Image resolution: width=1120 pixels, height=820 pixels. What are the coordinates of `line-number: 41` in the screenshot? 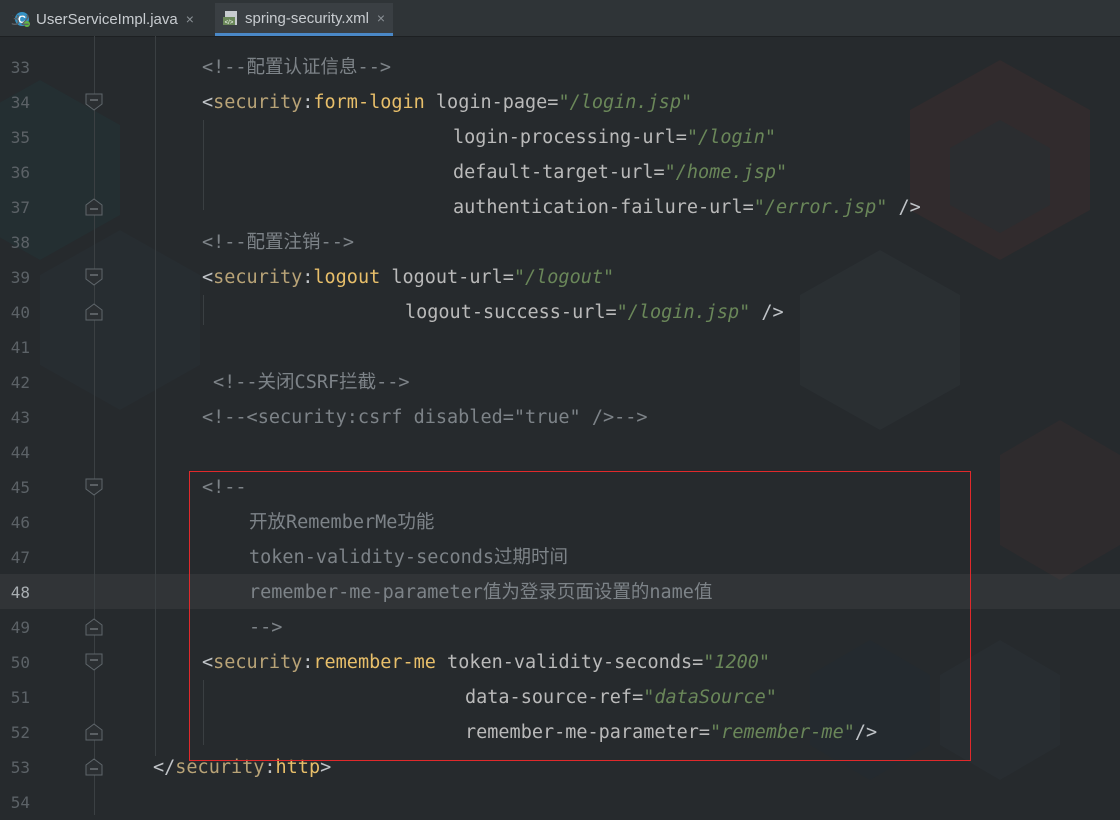 It's located at (20, 347).